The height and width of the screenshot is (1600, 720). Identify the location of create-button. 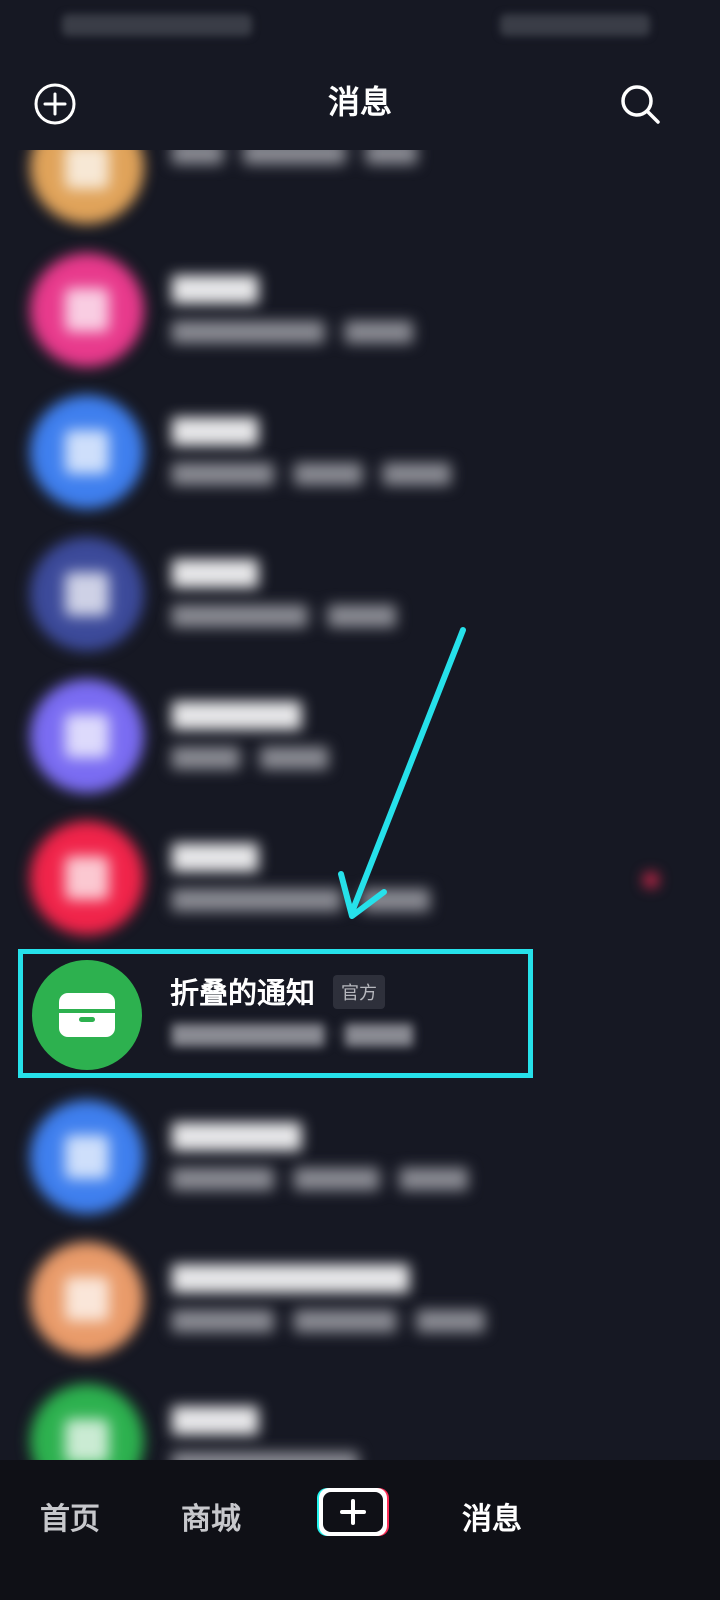
(353, 1512).